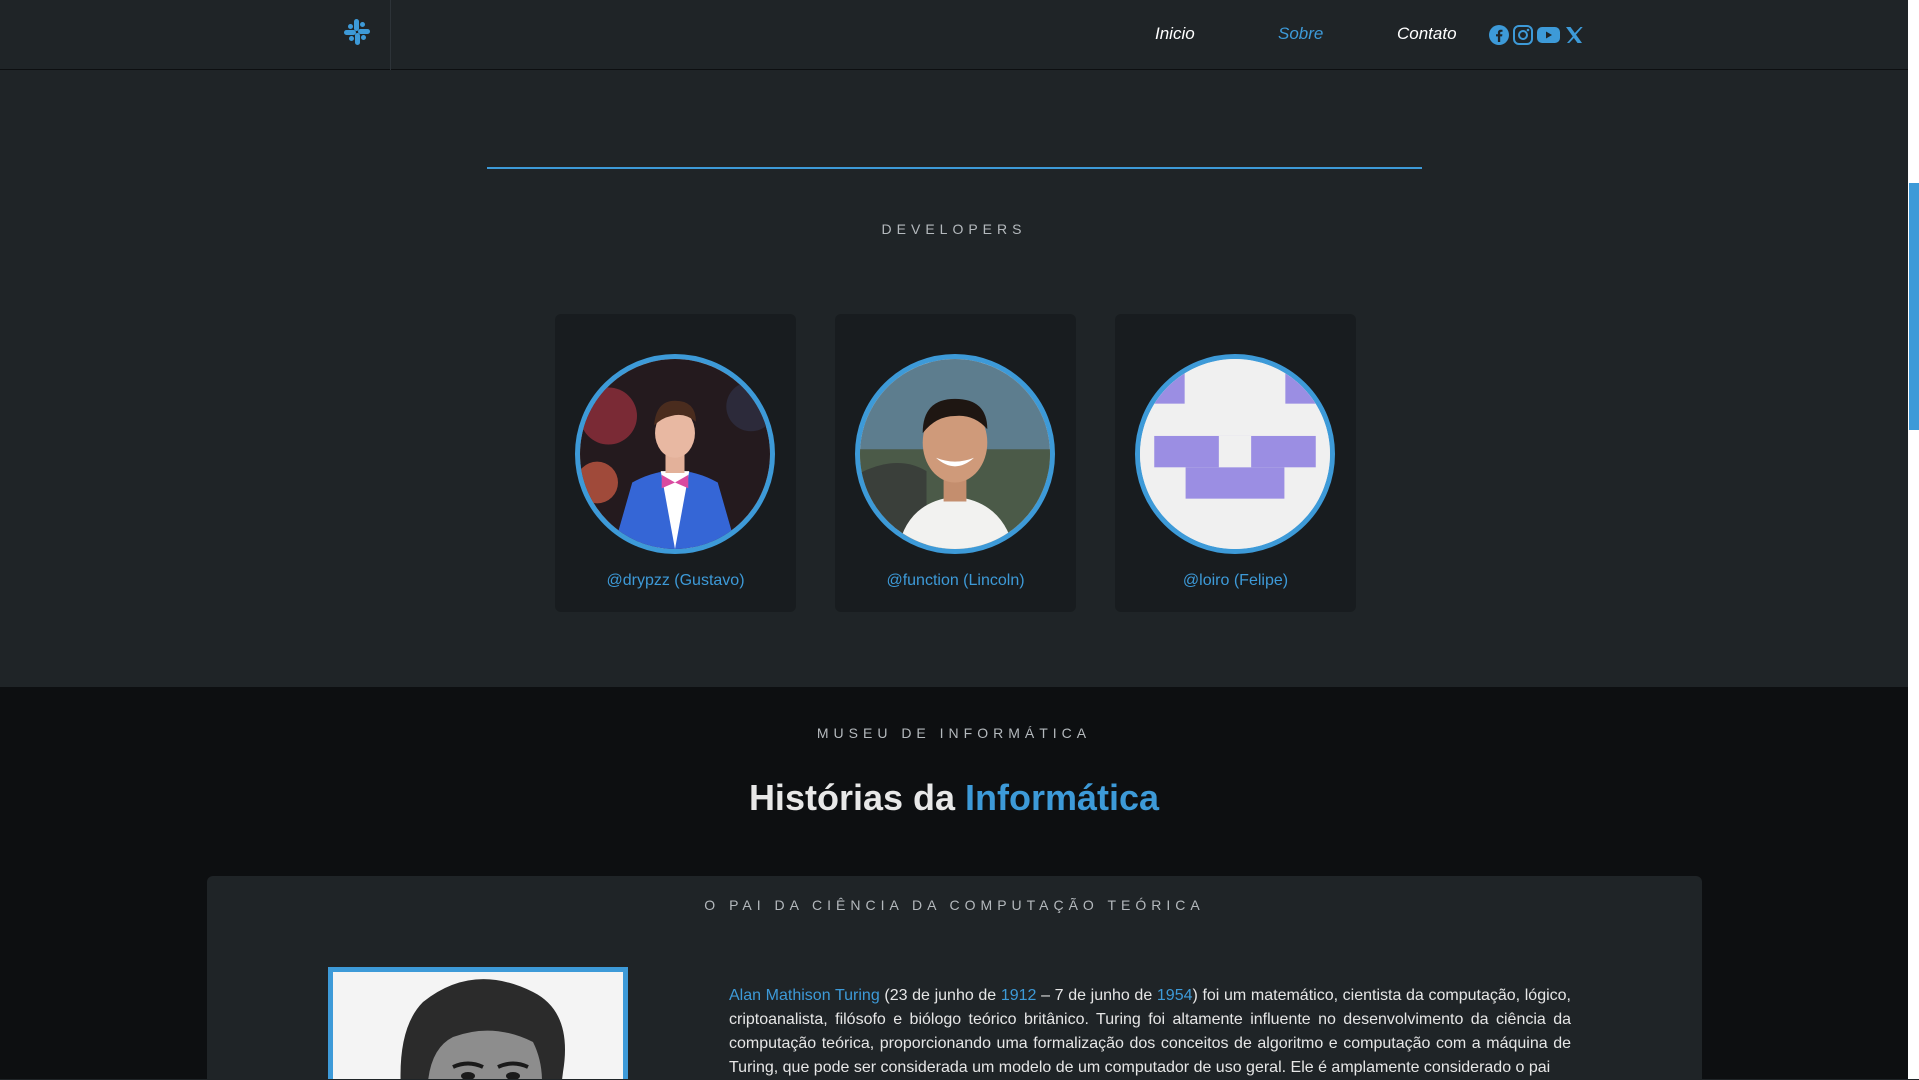  I want to click on developer-name: @function (Lincoln), so click(955, 581).